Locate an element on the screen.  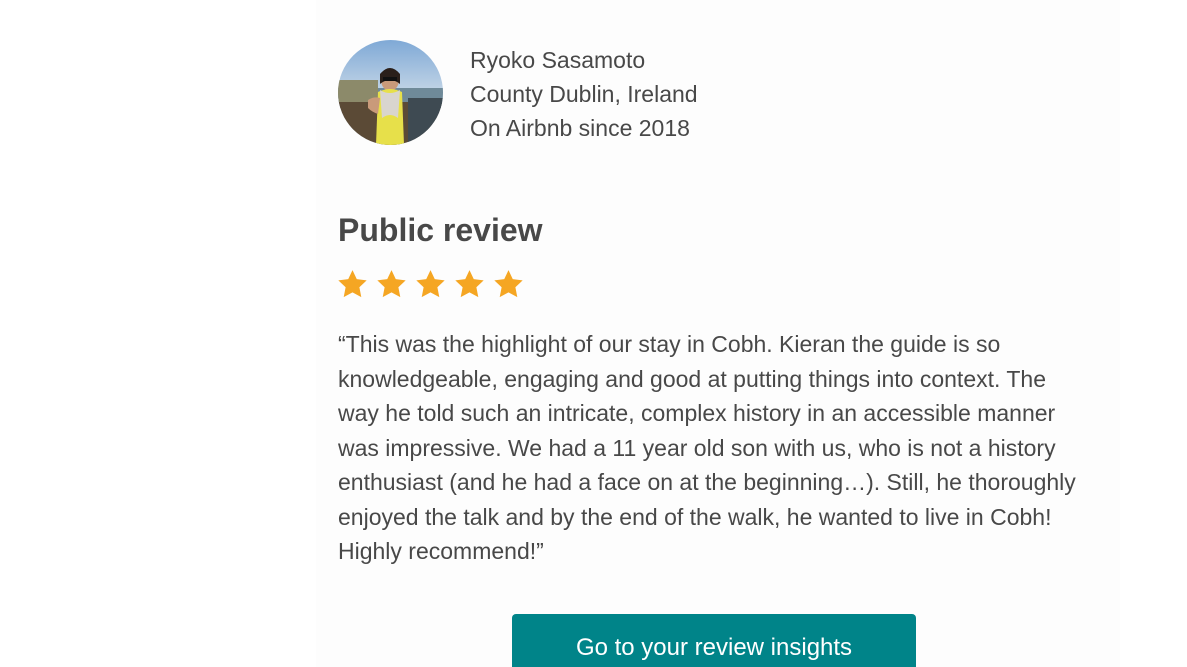
reviewer-name: Ryoko Sasamoto is located at coordinates (558, 60).